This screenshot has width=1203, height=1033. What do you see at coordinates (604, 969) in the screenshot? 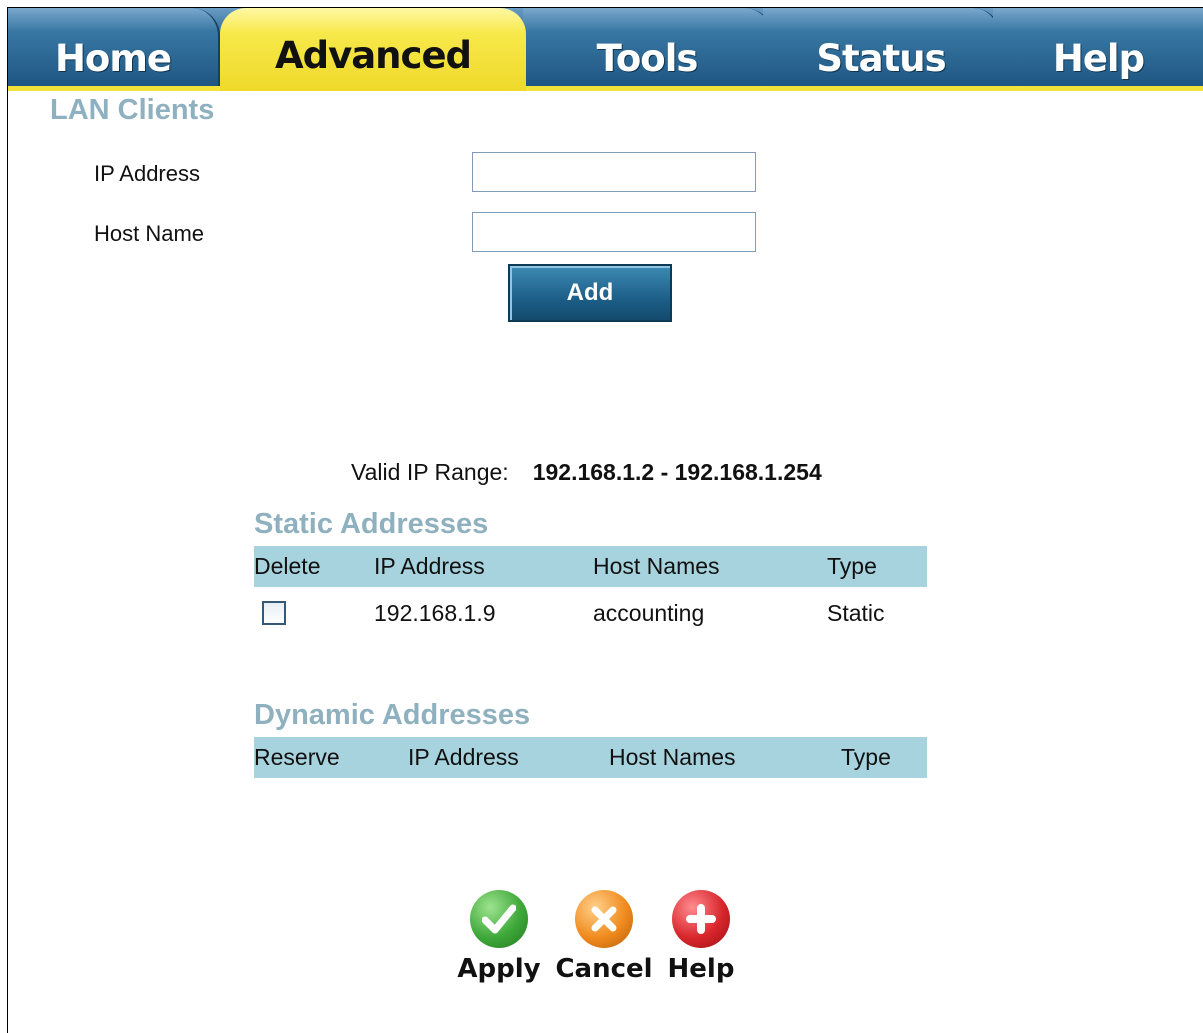
I see `cancel-label: Cancel` at bounding box center [604, 969].